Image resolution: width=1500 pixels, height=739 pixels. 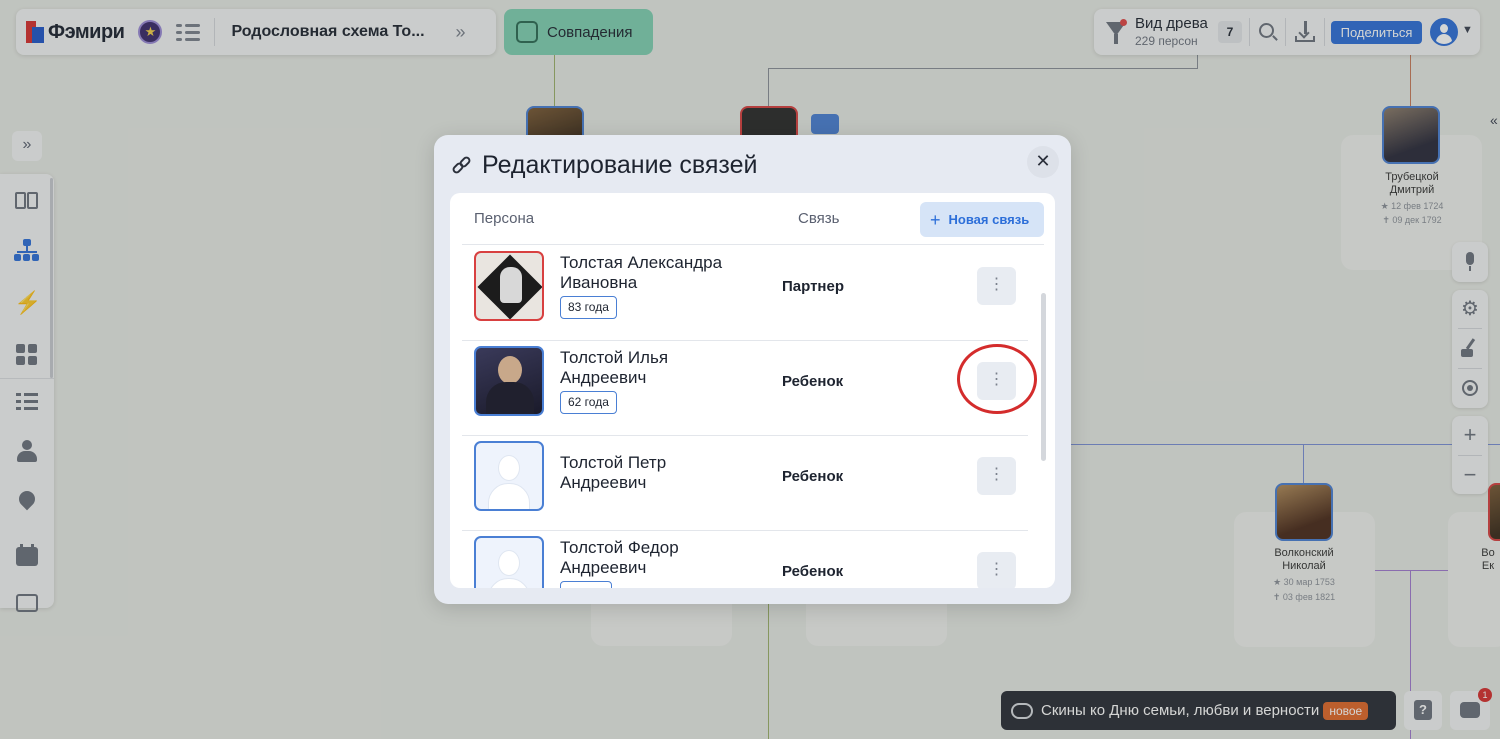 What do you see at coordinates (1043, 377) in the screenshot?
I see `dialog-scrollbar` at bounding box center [1043, 377].